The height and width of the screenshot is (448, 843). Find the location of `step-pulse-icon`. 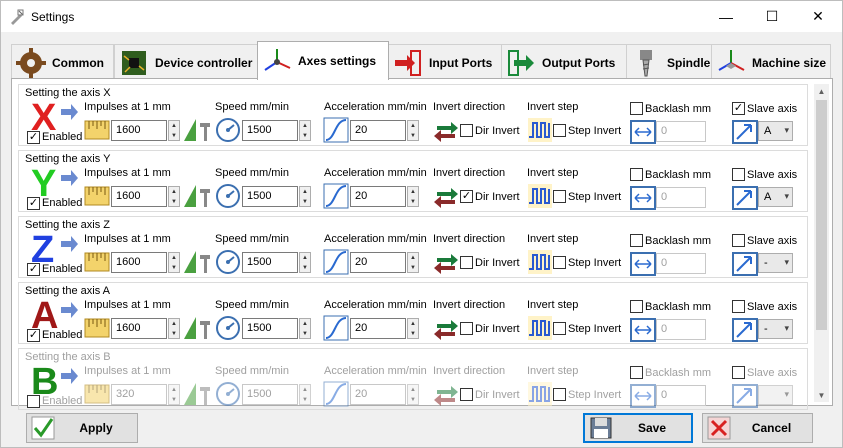

step-pulse-icon is located at coordinates (540, 262).